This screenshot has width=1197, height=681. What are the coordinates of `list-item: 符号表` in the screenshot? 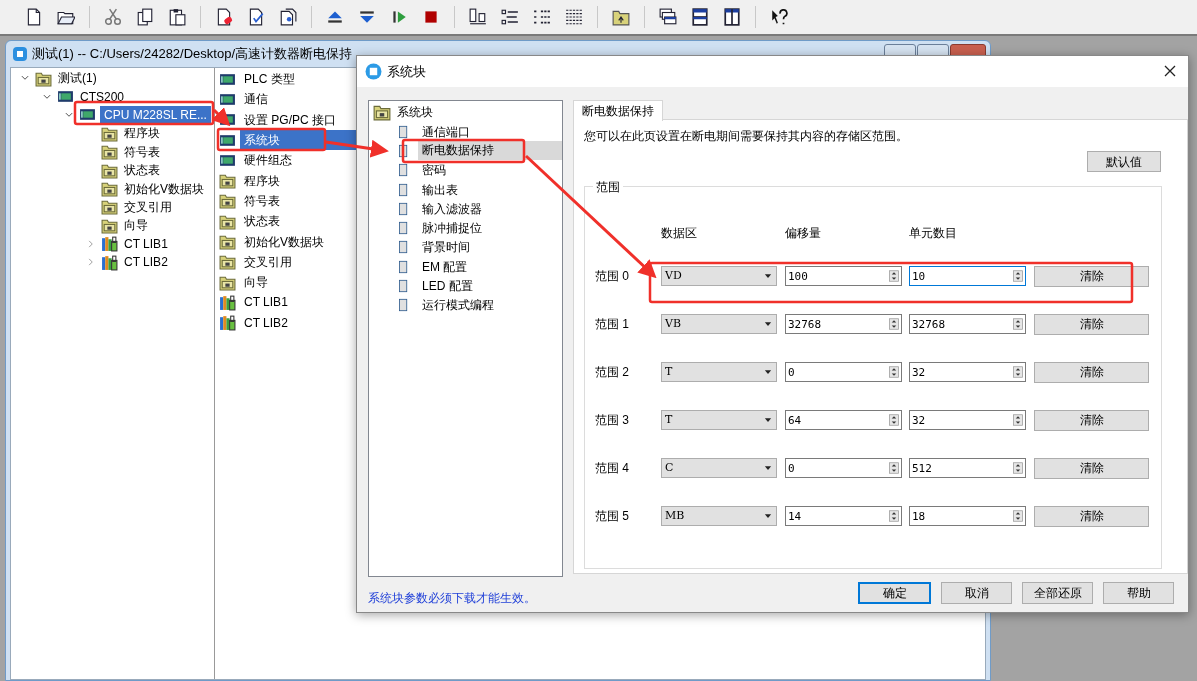 It's located at (260, 200).